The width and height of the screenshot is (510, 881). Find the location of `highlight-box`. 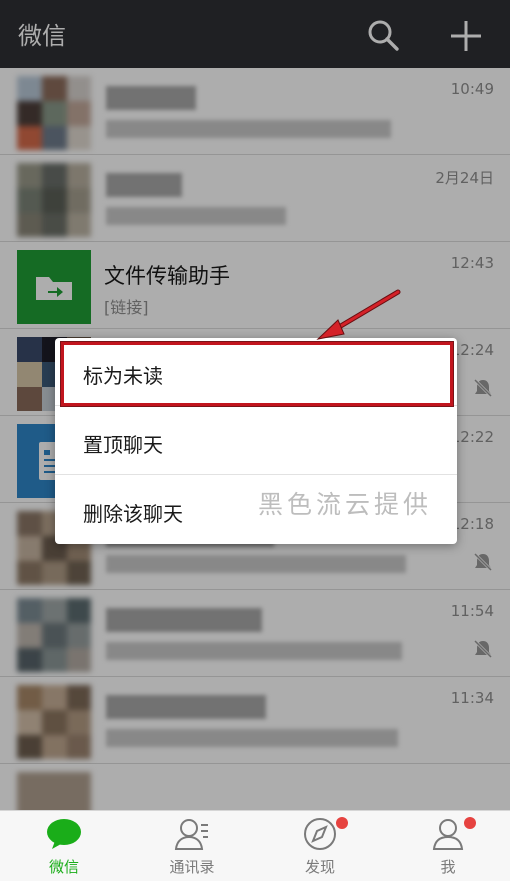

highlight-box is located at coordinates (257, 374).